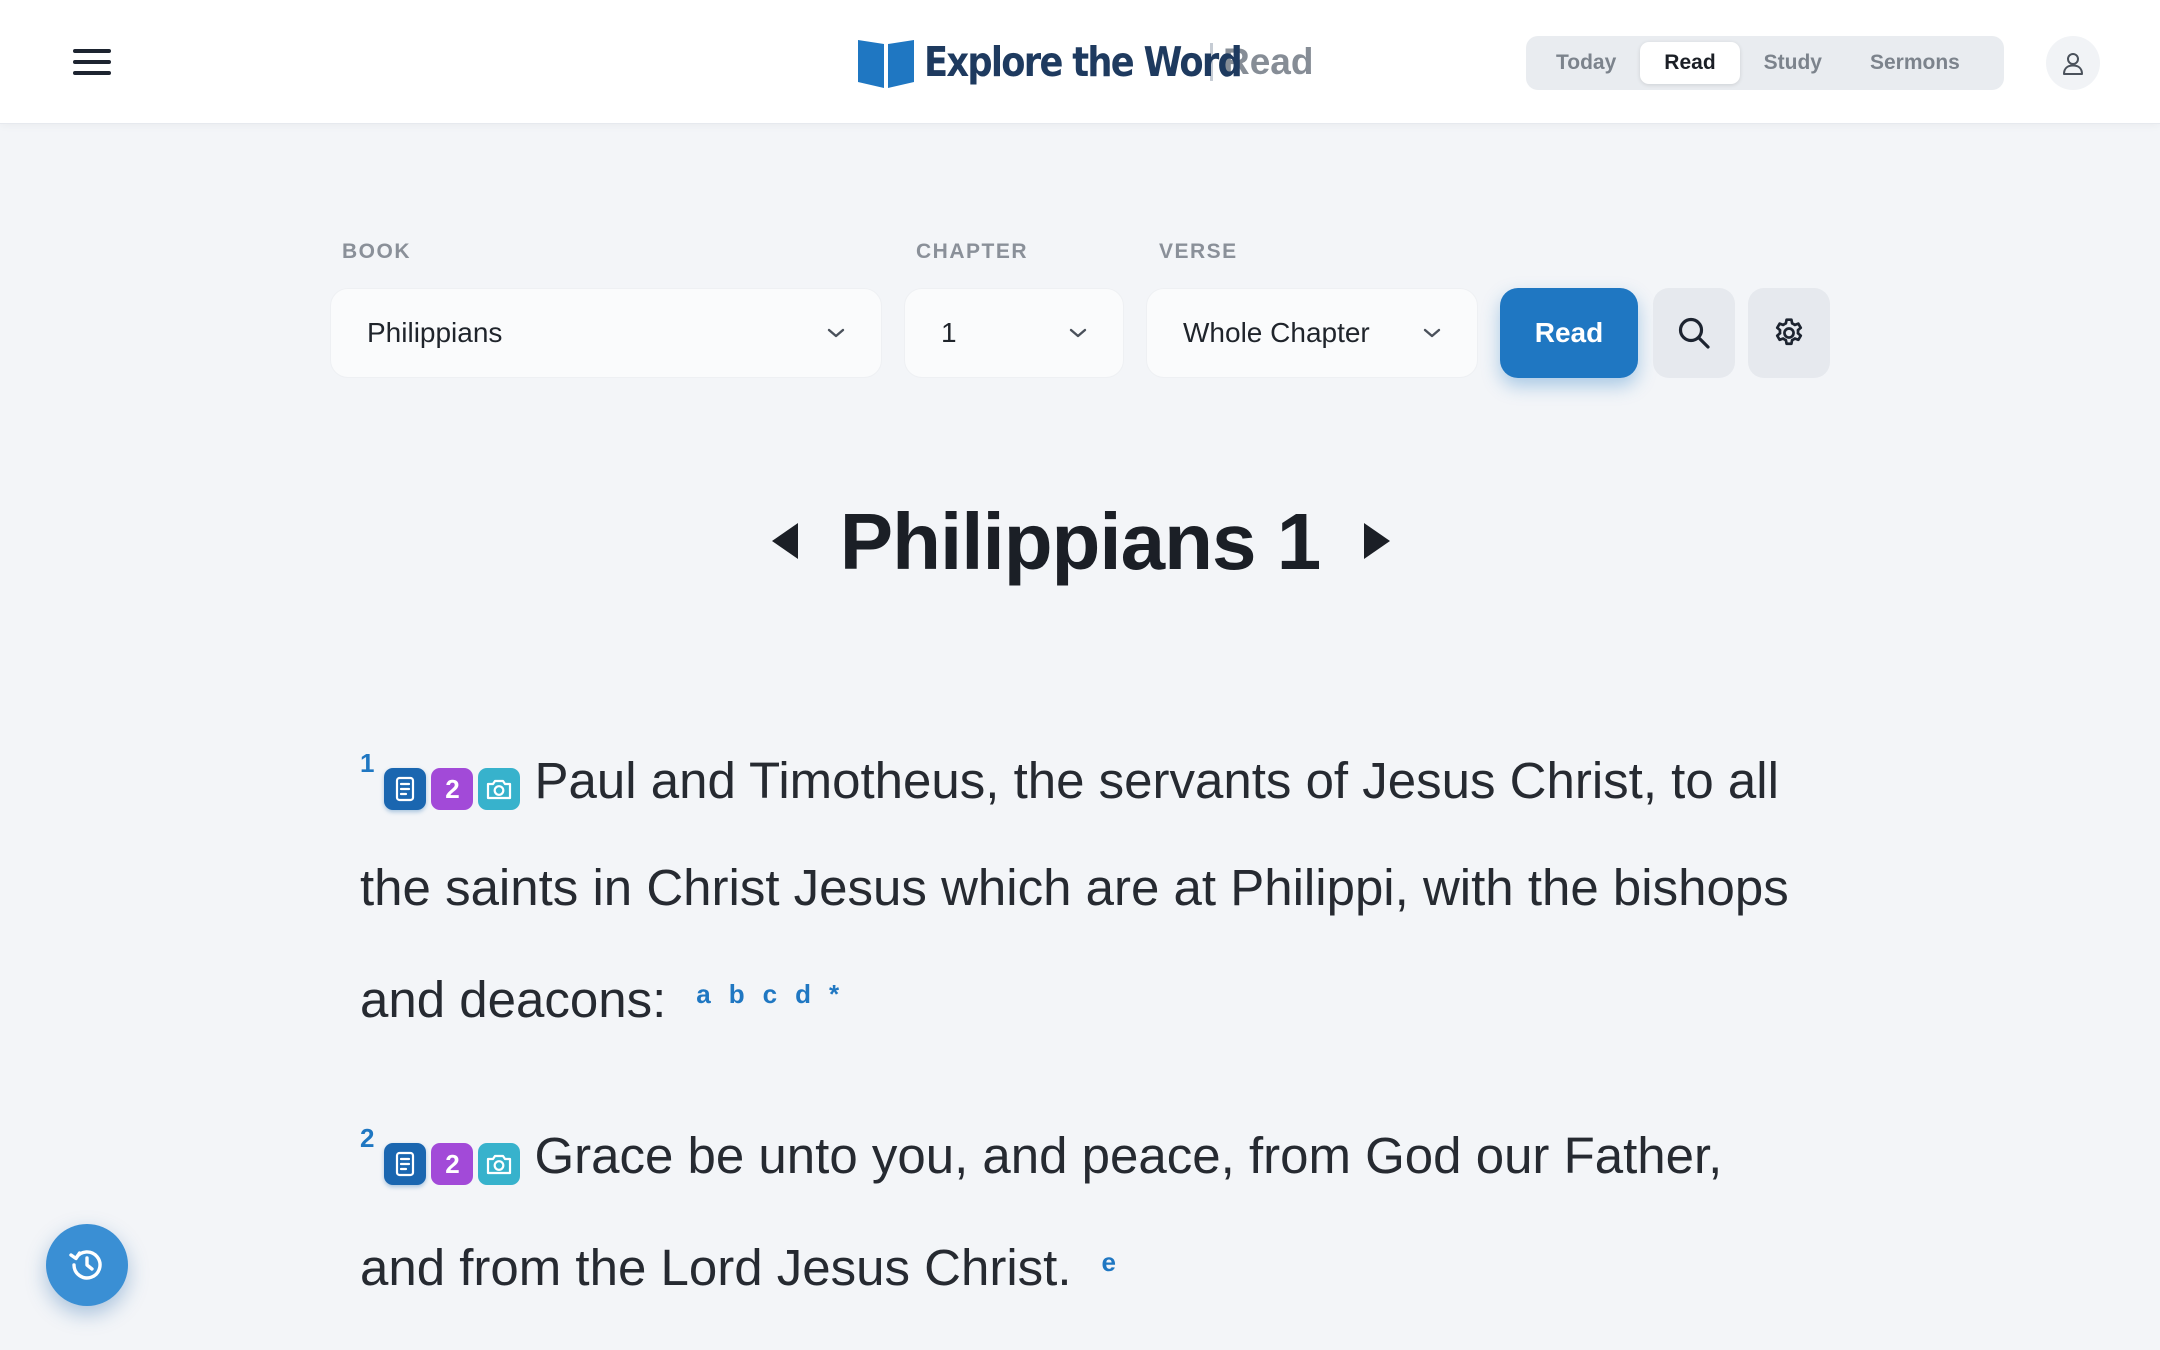 The width and height of the screenshot is (2160, 1350). Describe the element at coordinates (1915, 63) in the screenshot. I see `tab-sermons: Sermons` at that location.